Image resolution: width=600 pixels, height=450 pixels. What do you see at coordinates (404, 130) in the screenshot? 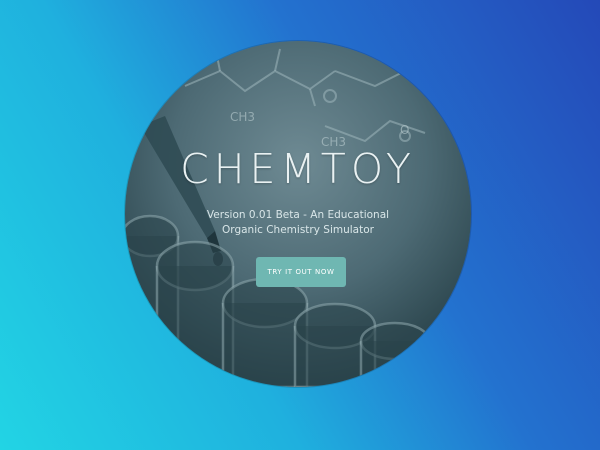
I see `molecule-label-o: O` at bounding box center [404, 130].